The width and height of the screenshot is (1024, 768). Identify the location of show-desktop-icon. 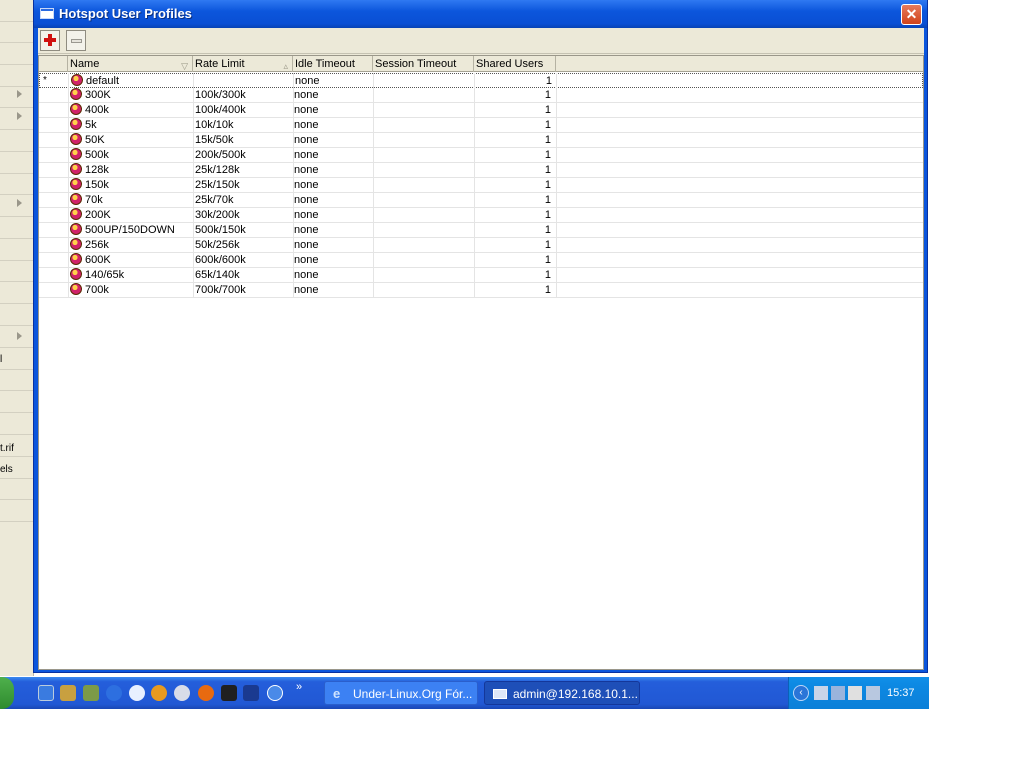
(46, 693).